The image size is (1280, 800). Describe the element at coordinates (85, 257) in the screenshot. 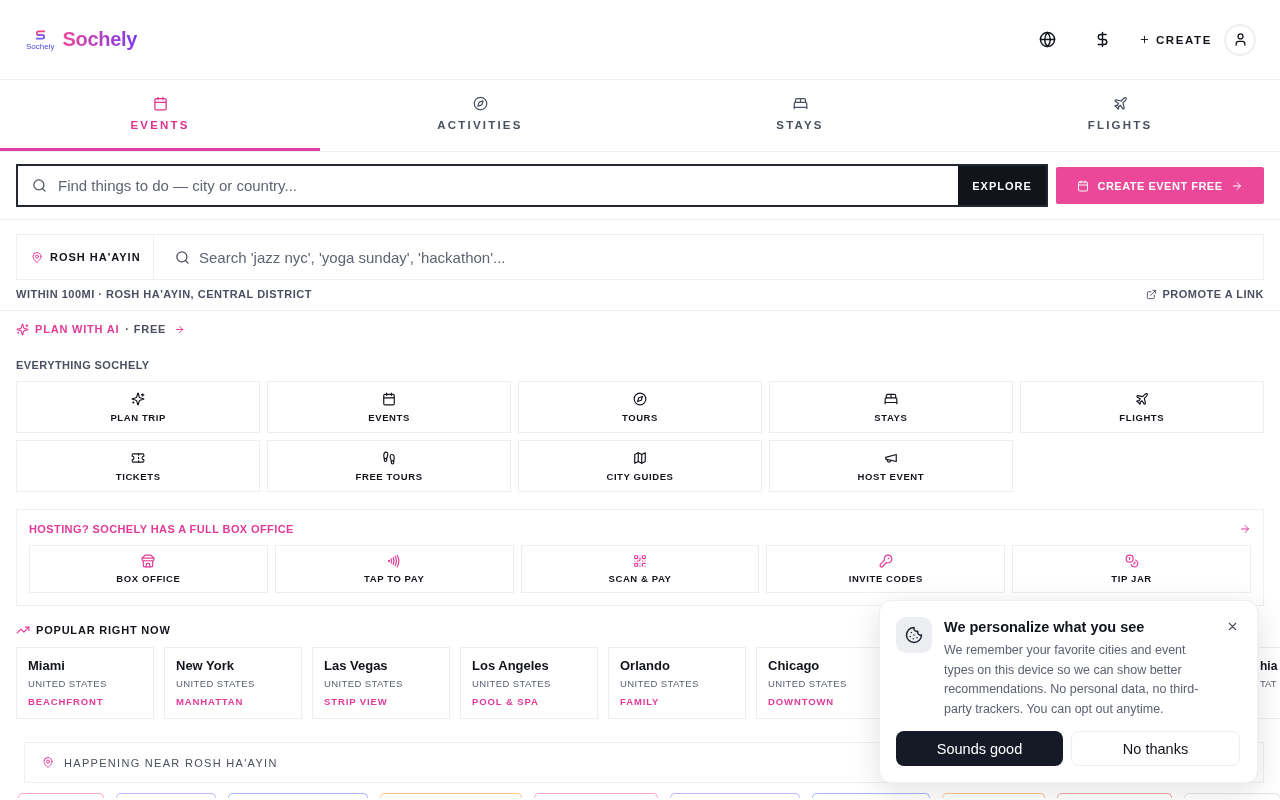

I see `location-button: ROSH HA'AYIN` at that location.